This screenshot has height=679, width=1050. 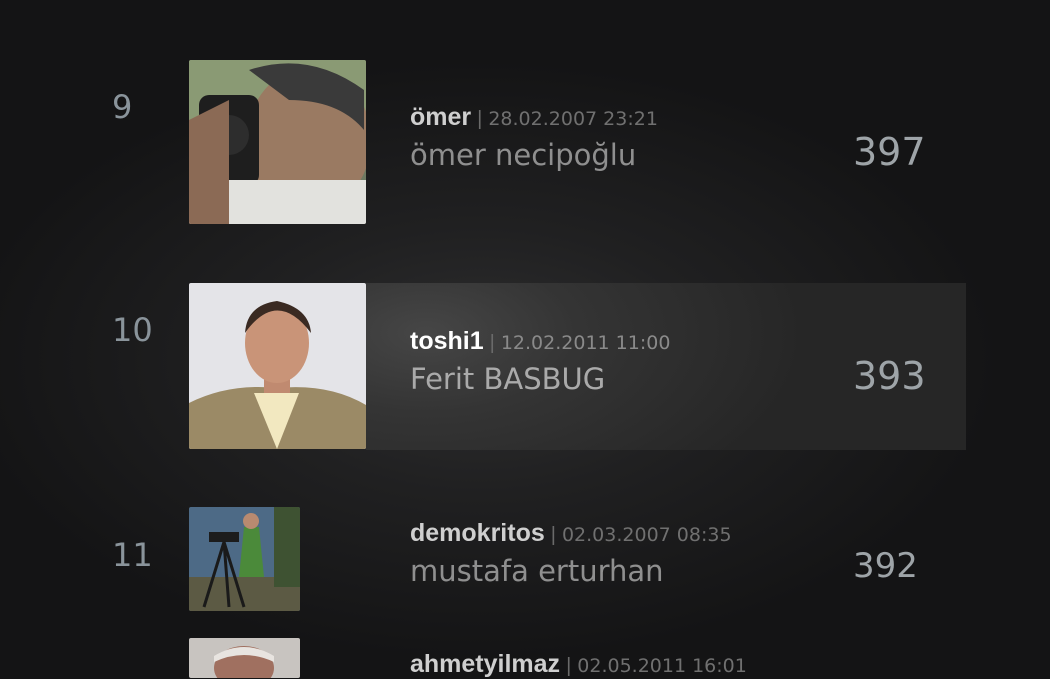 What do you see at coordinates (537, 571) in the screenshot?
I see `real-name: mustafa erturhan` at bounding box center [537, 571].